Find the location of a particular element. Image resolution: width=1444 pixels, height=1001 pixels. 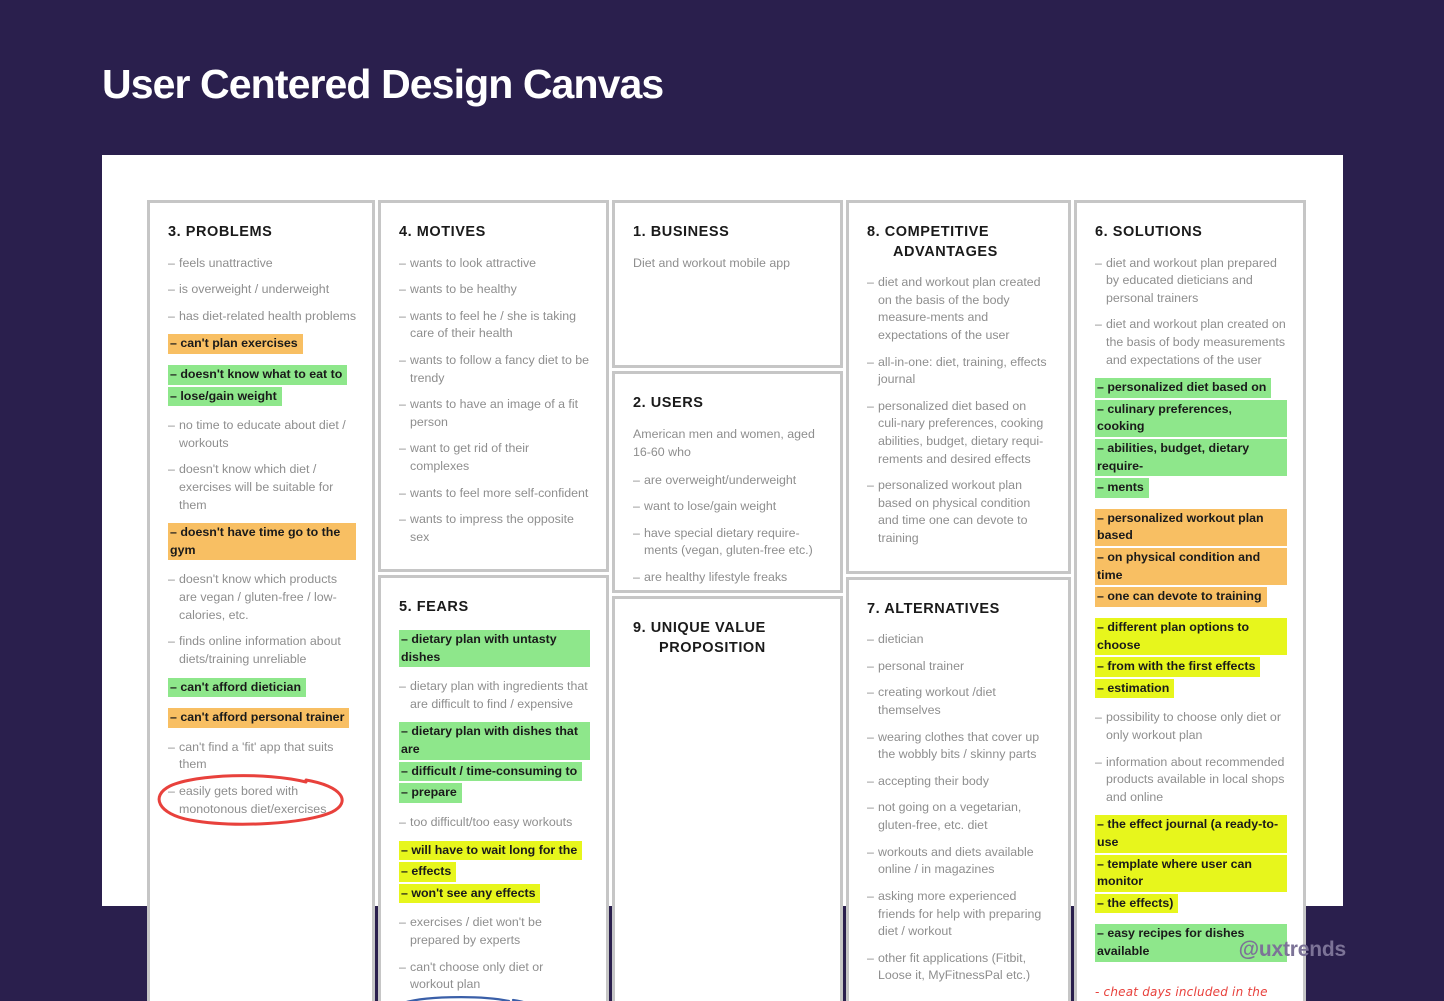

highlighted-text: – can't plan exercises is located at coordinates (241, 344).